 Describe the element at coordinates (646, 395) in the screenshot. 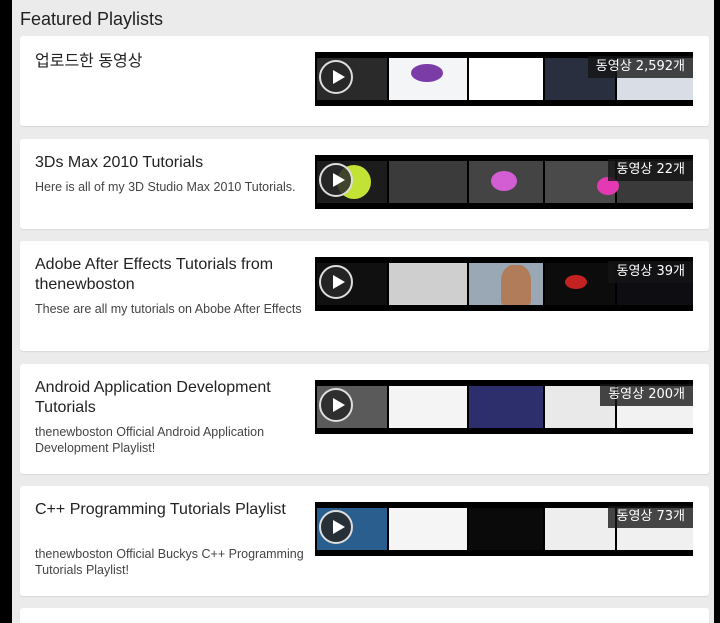

I see `video-count-badge: 동영상 200개` at that location.